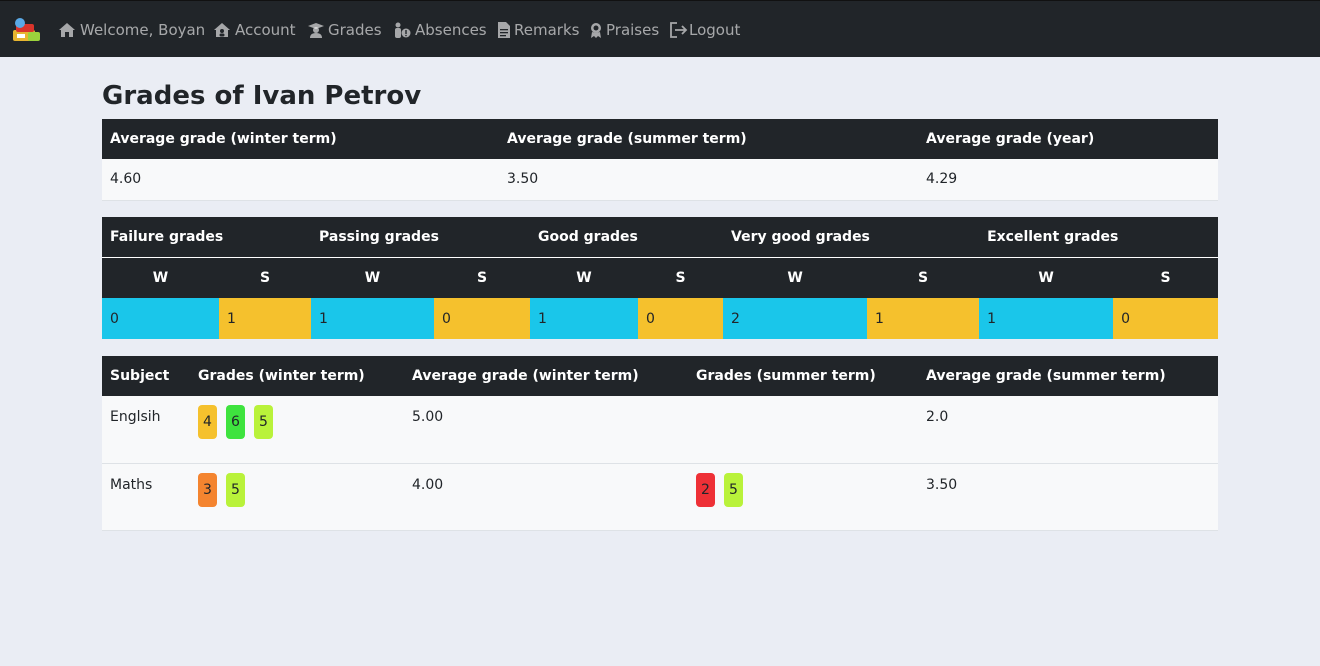 This screenshot has width=1320, height=666. I want to click on summer-average: 3.50, so click(1068, 497).